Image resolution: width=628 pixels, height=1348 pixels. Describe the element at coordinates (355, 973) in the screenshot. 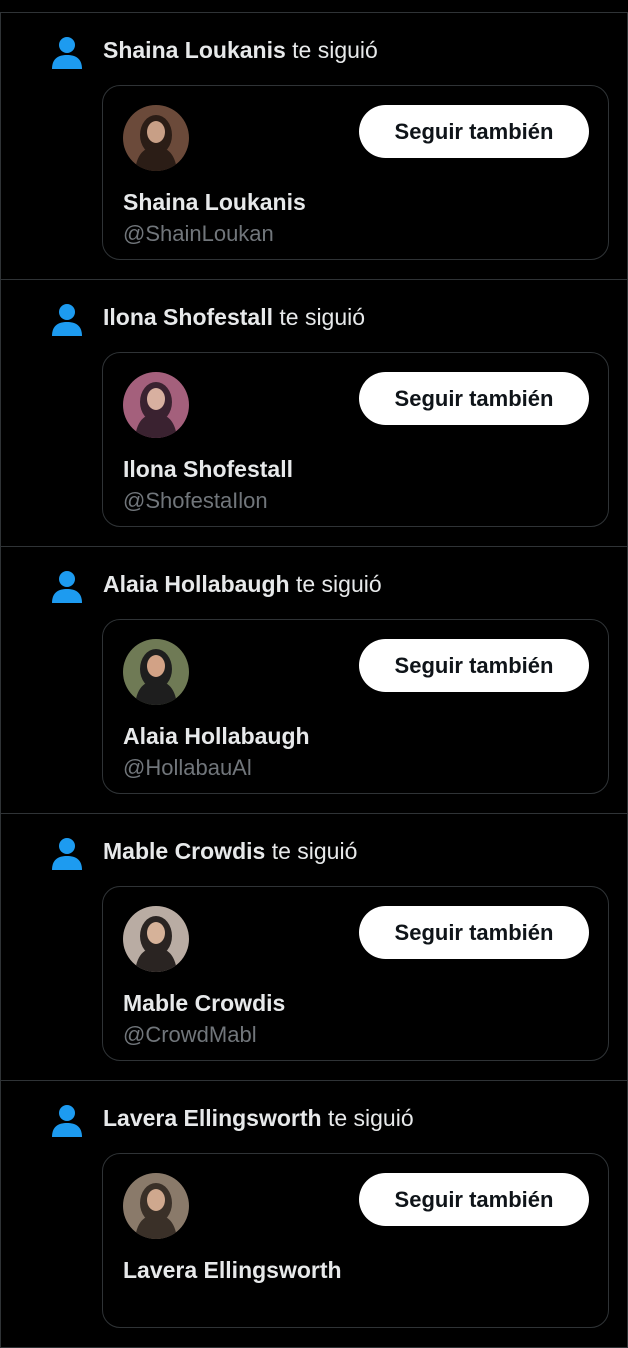

I see `user-card: Seguir también Mable Crowdis @CrowdMabl` at that location.